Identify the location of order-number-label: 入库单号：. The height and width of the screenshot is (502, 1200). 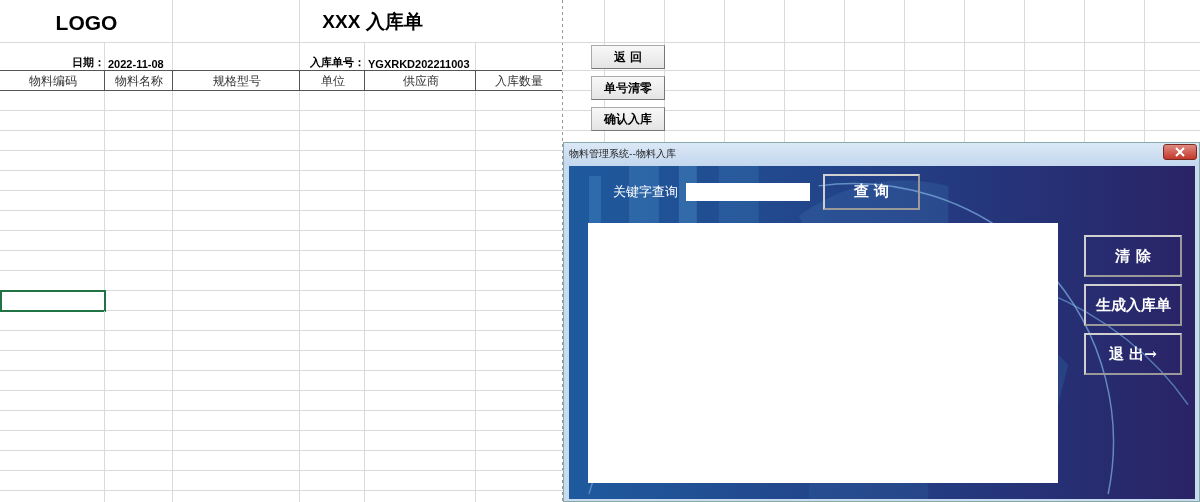
(337, 62).